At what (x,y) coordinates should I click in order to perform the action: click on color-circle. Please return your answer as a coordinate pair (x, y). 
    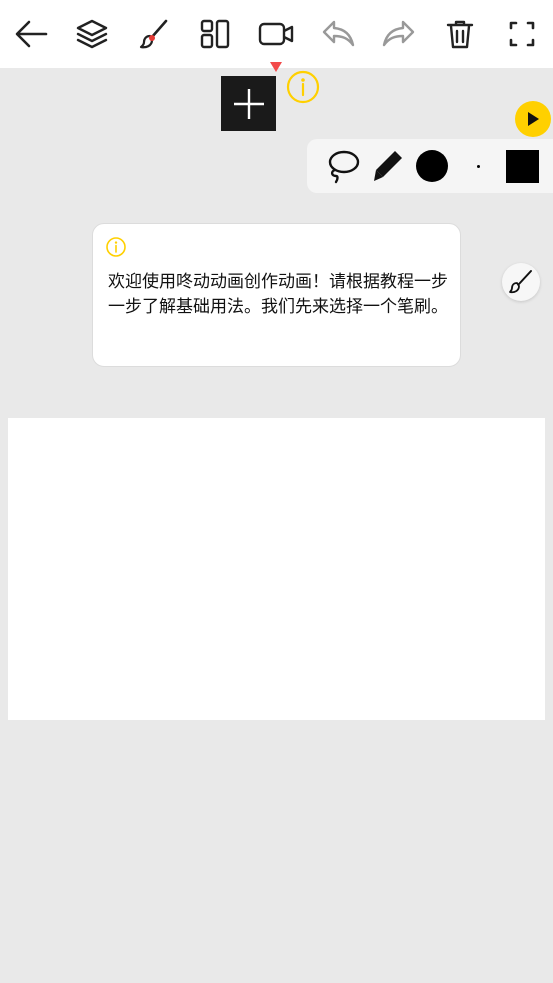
    Looking at the image, I should click on (432, 166).